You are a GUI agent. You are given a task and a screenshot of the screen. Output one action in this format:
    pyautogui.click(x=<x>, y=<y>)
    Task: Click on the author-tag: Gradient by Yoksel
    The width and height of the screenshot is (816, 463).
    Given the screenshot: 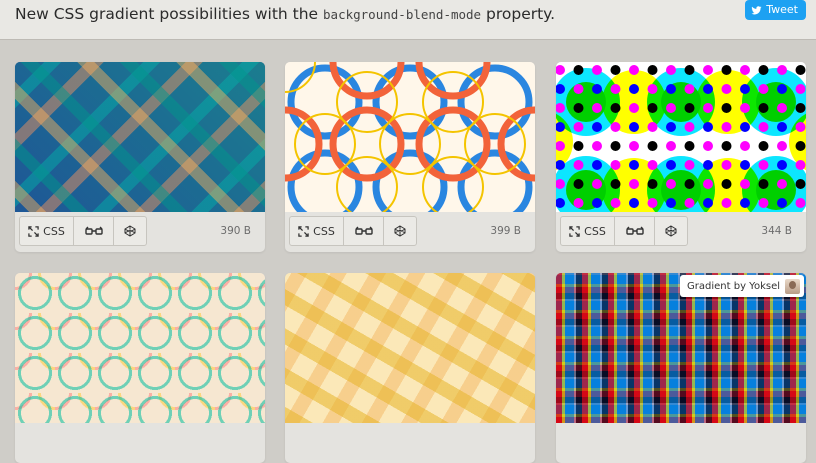 What is the action you would take?
    pyautogui.click(x=742, y=286)
    